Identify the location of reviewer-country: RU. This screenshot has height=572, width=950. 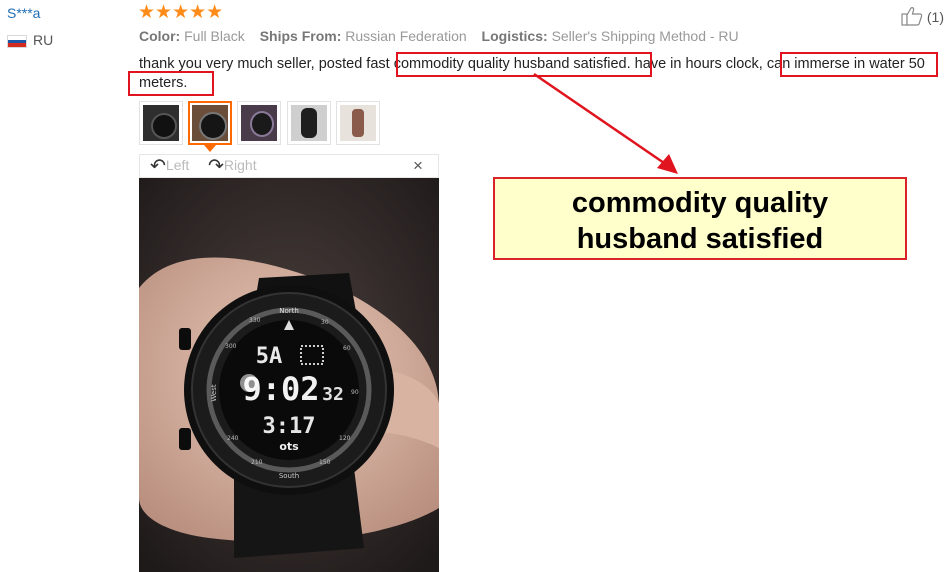
(43, 40).